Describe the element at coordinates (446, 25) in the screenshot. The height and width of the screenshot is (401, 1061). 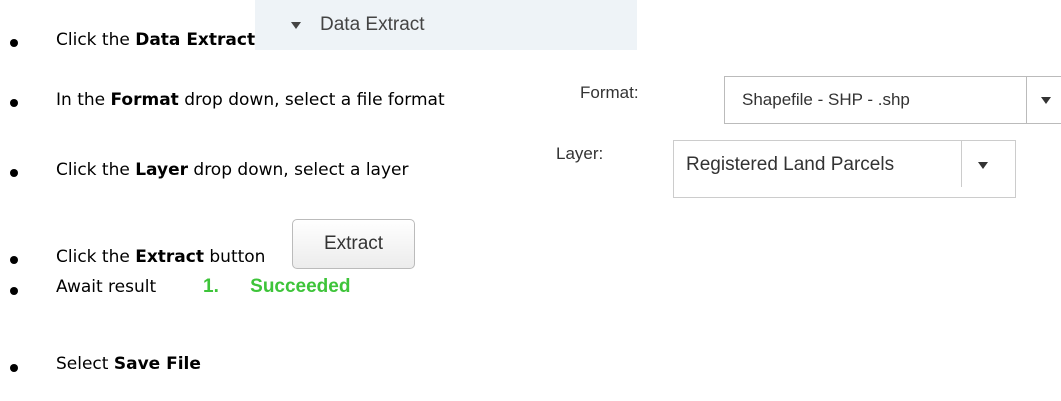
I see `data-extract-widget: Data Extract` at that location.